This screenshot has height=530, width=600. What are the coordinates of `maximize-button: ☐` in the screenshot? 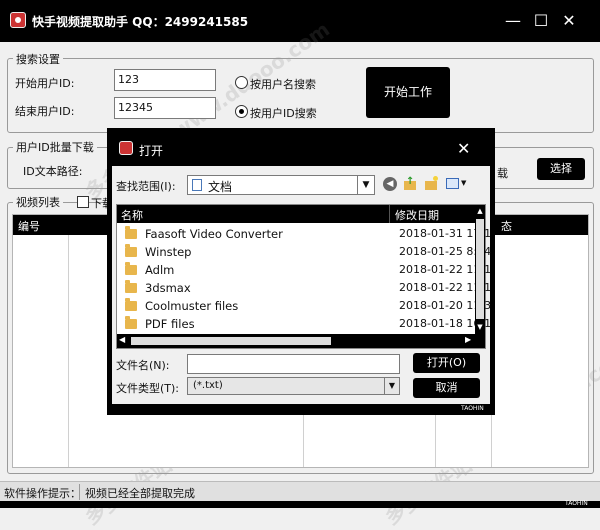 It's located at (541, 21).